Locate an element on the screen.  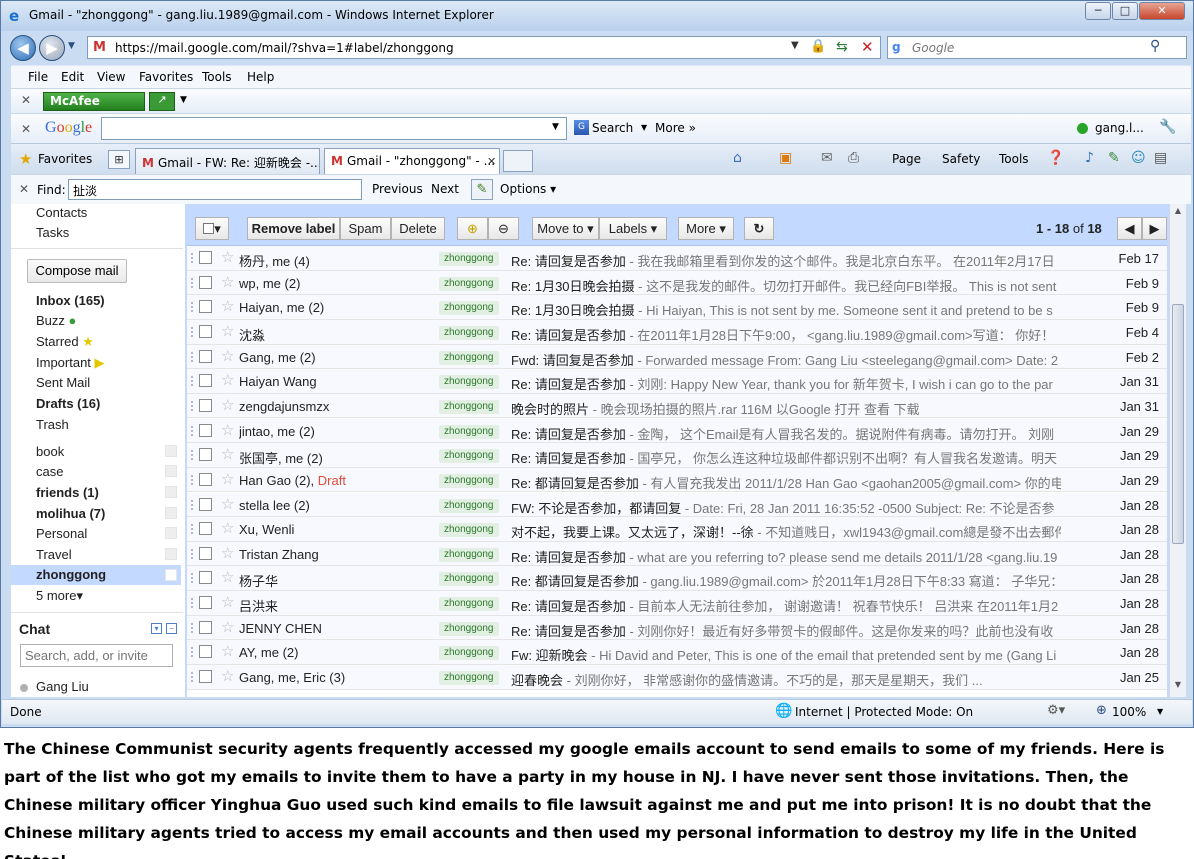
chevron-down-icon: ▼ is located at coordinates (183, 100).